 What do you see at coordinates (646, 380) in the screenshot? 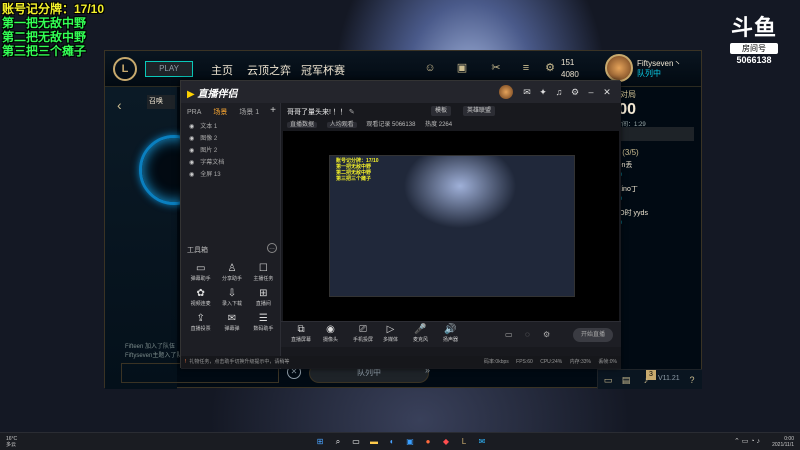
I see `mic-icon: ♪` at bounding box center [646, 380].